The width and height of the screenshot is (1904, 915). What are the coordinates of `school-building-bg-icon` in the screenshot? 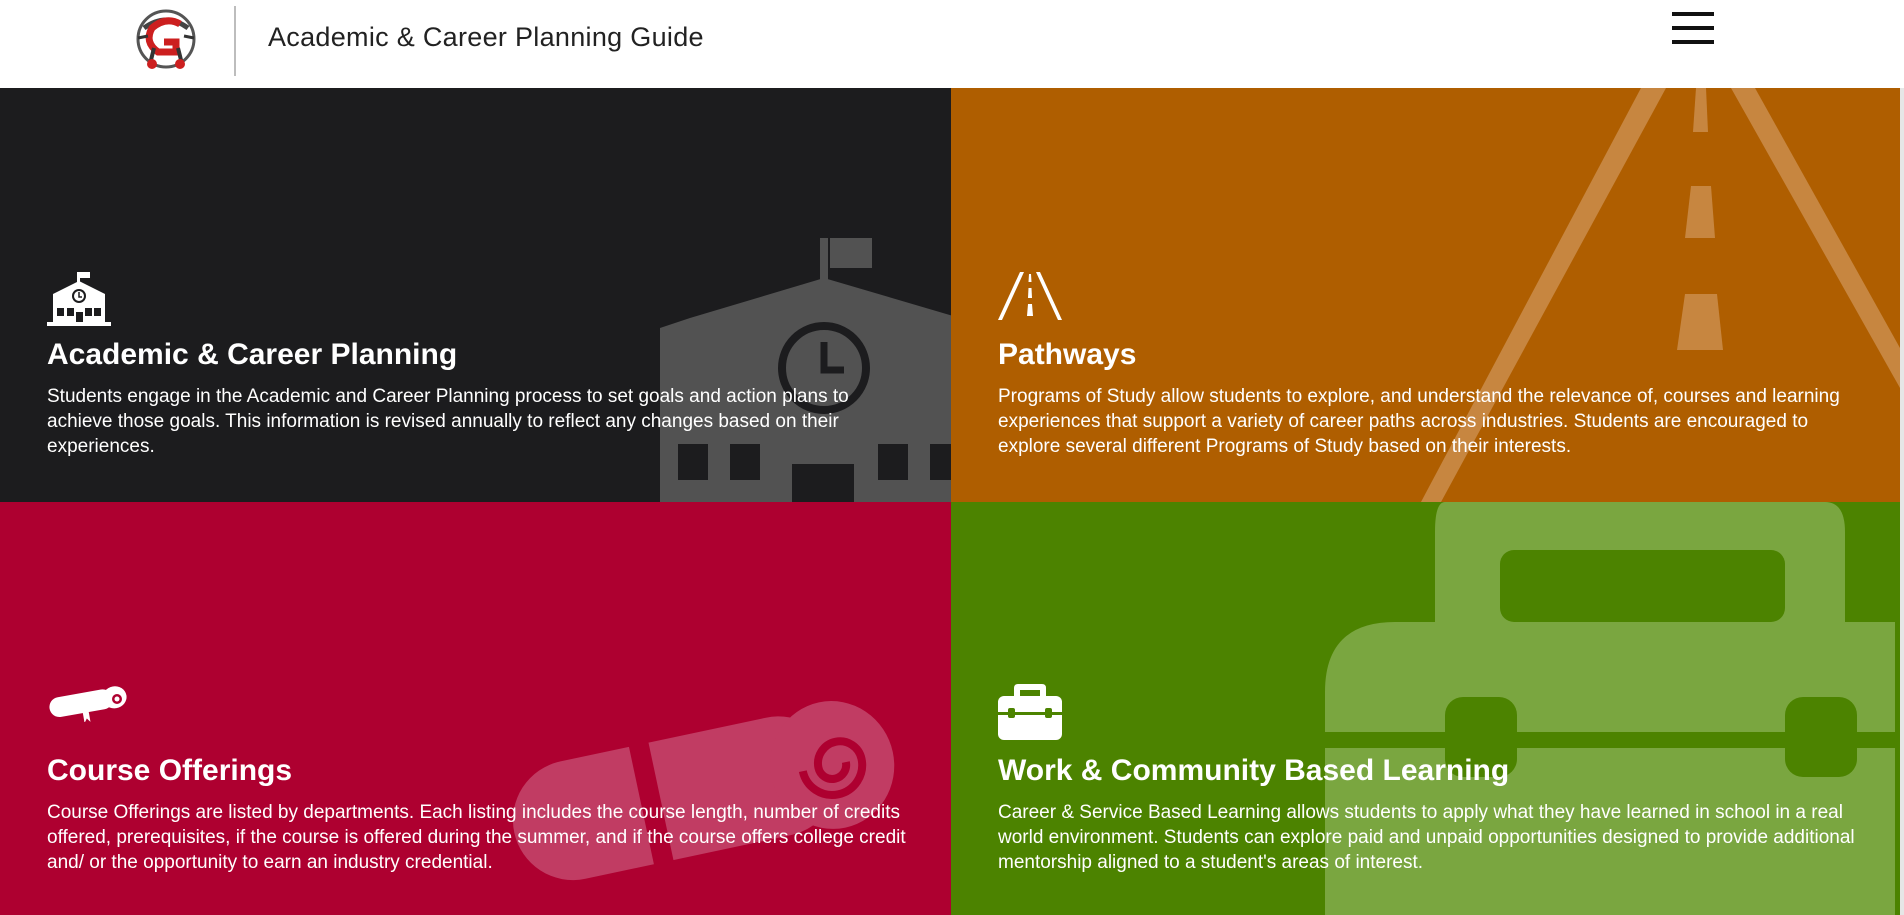 It's located at (805, 370).